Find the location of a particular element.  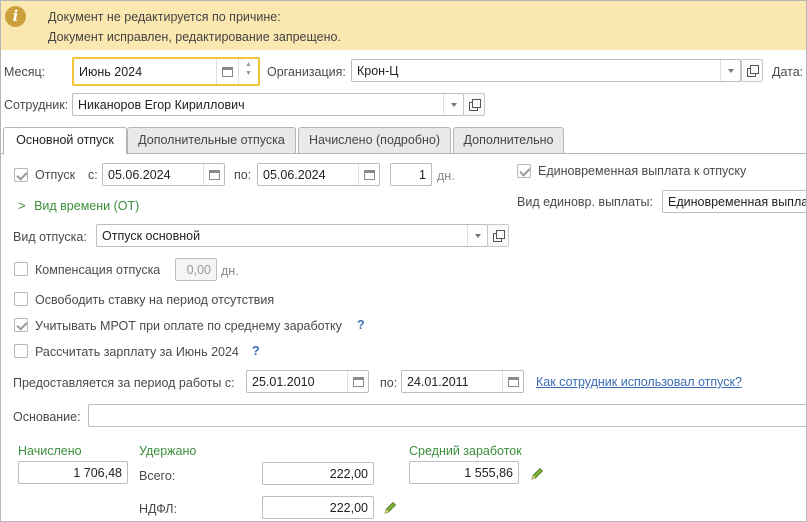

avg-earnings-label: Средний заработок is located at coordinates (465, 451).